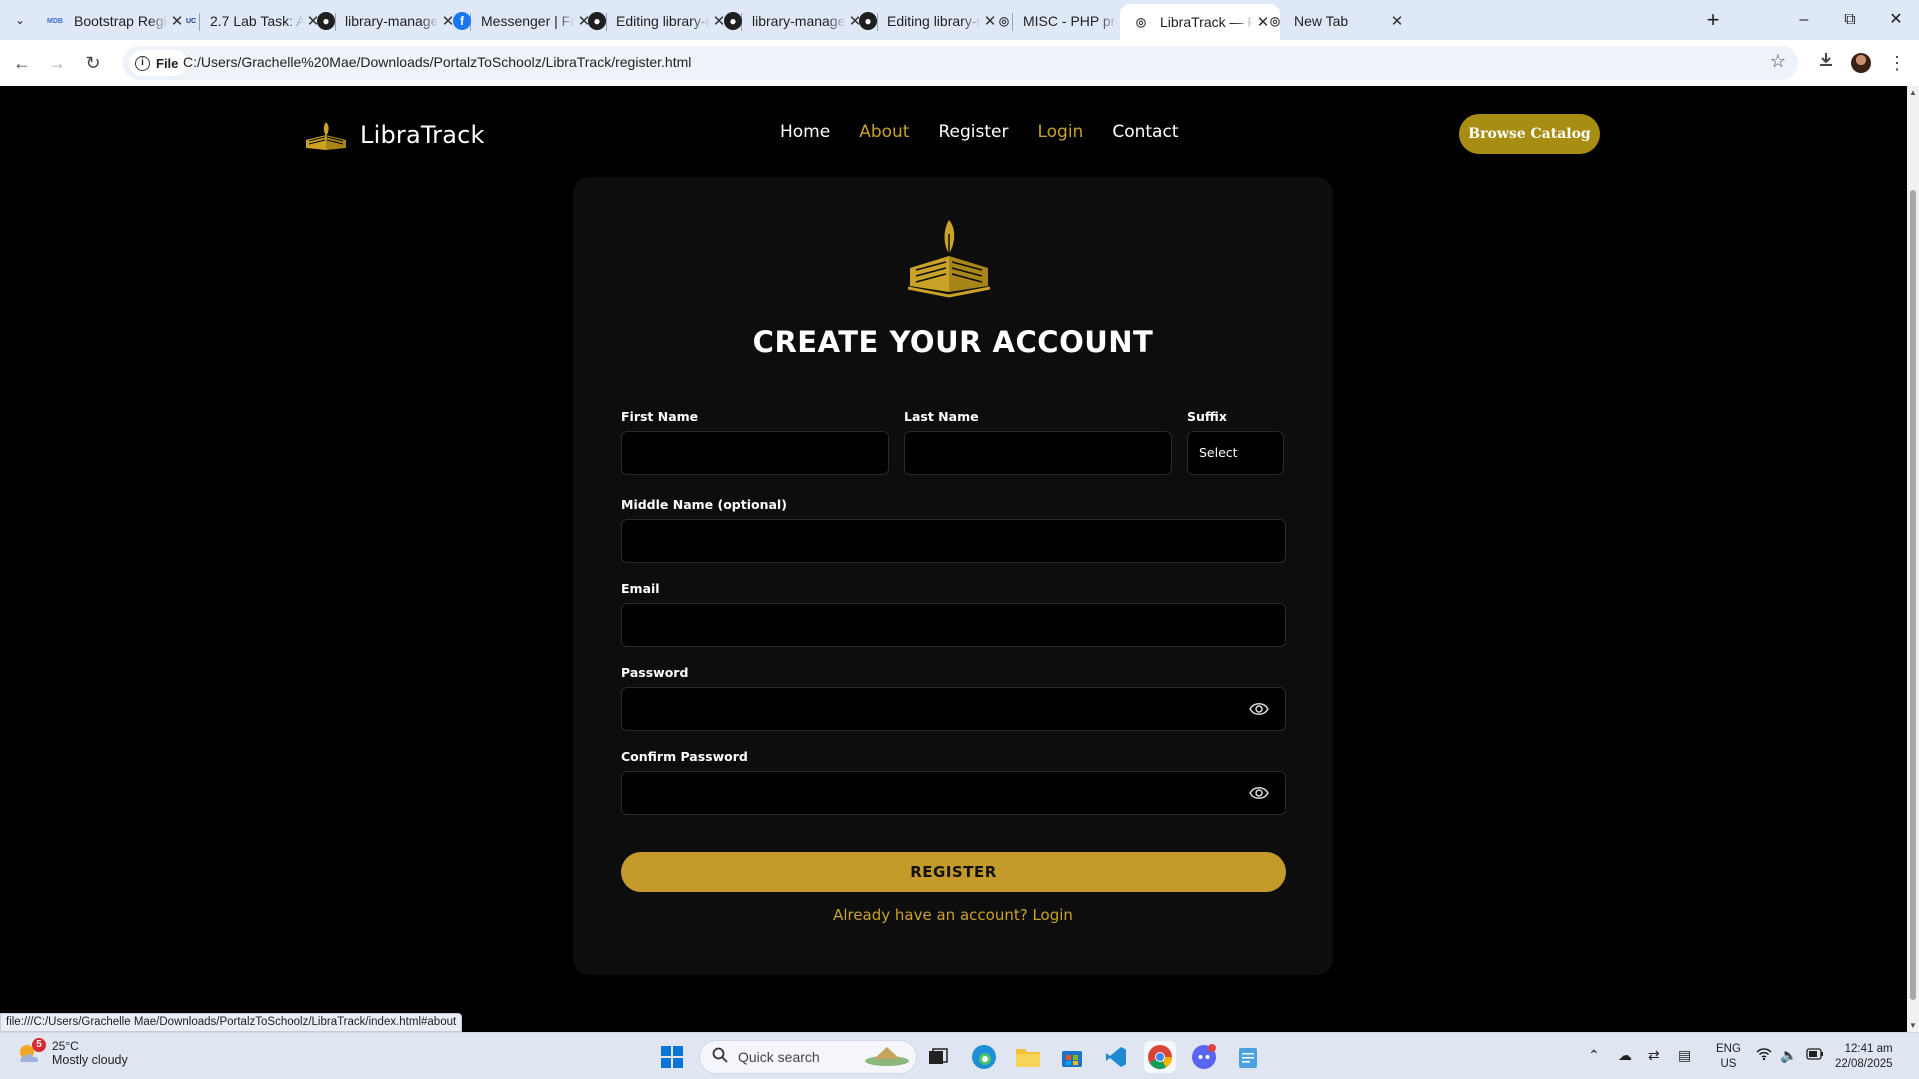 The image size is (1919, 1079). Describe the element at coordinates (191, 21) in the screenshot. I see `uc-icon: UC` at that location.